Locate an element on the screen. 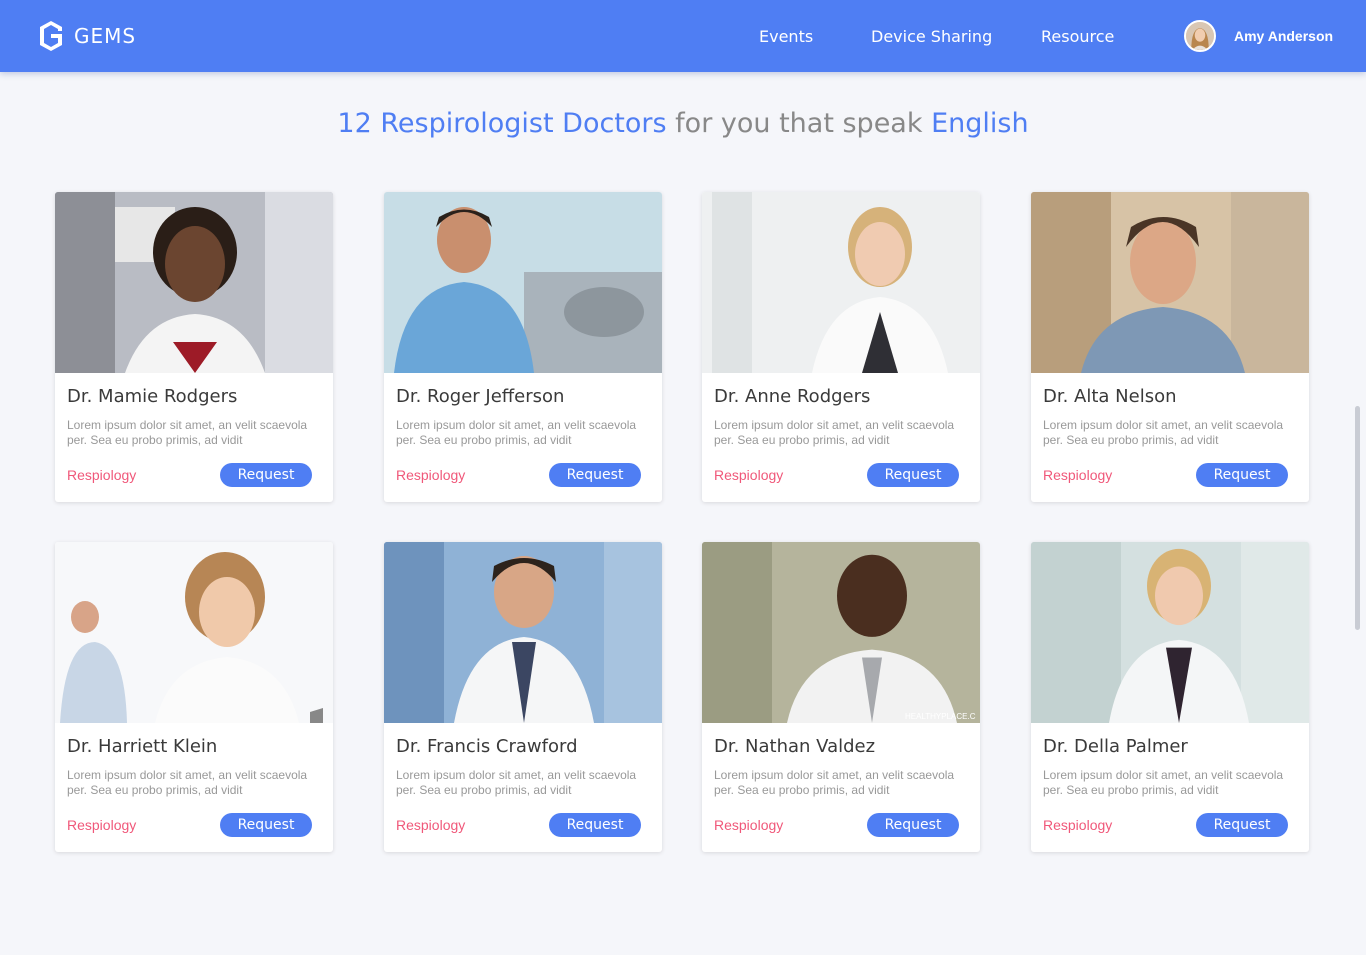  doctor-name: Dr. Alta Nelson is located at coordinates (1110, 396).